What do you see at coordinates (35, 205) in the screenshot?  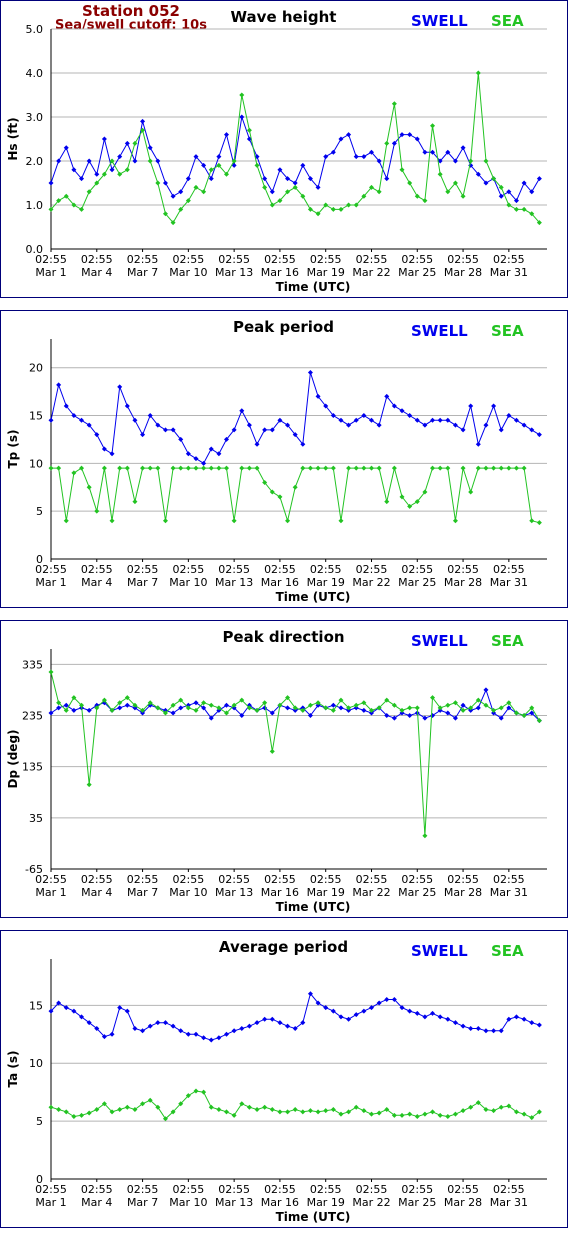 I see `y-tick-label: 1.0` at bounding box center [35, 205].